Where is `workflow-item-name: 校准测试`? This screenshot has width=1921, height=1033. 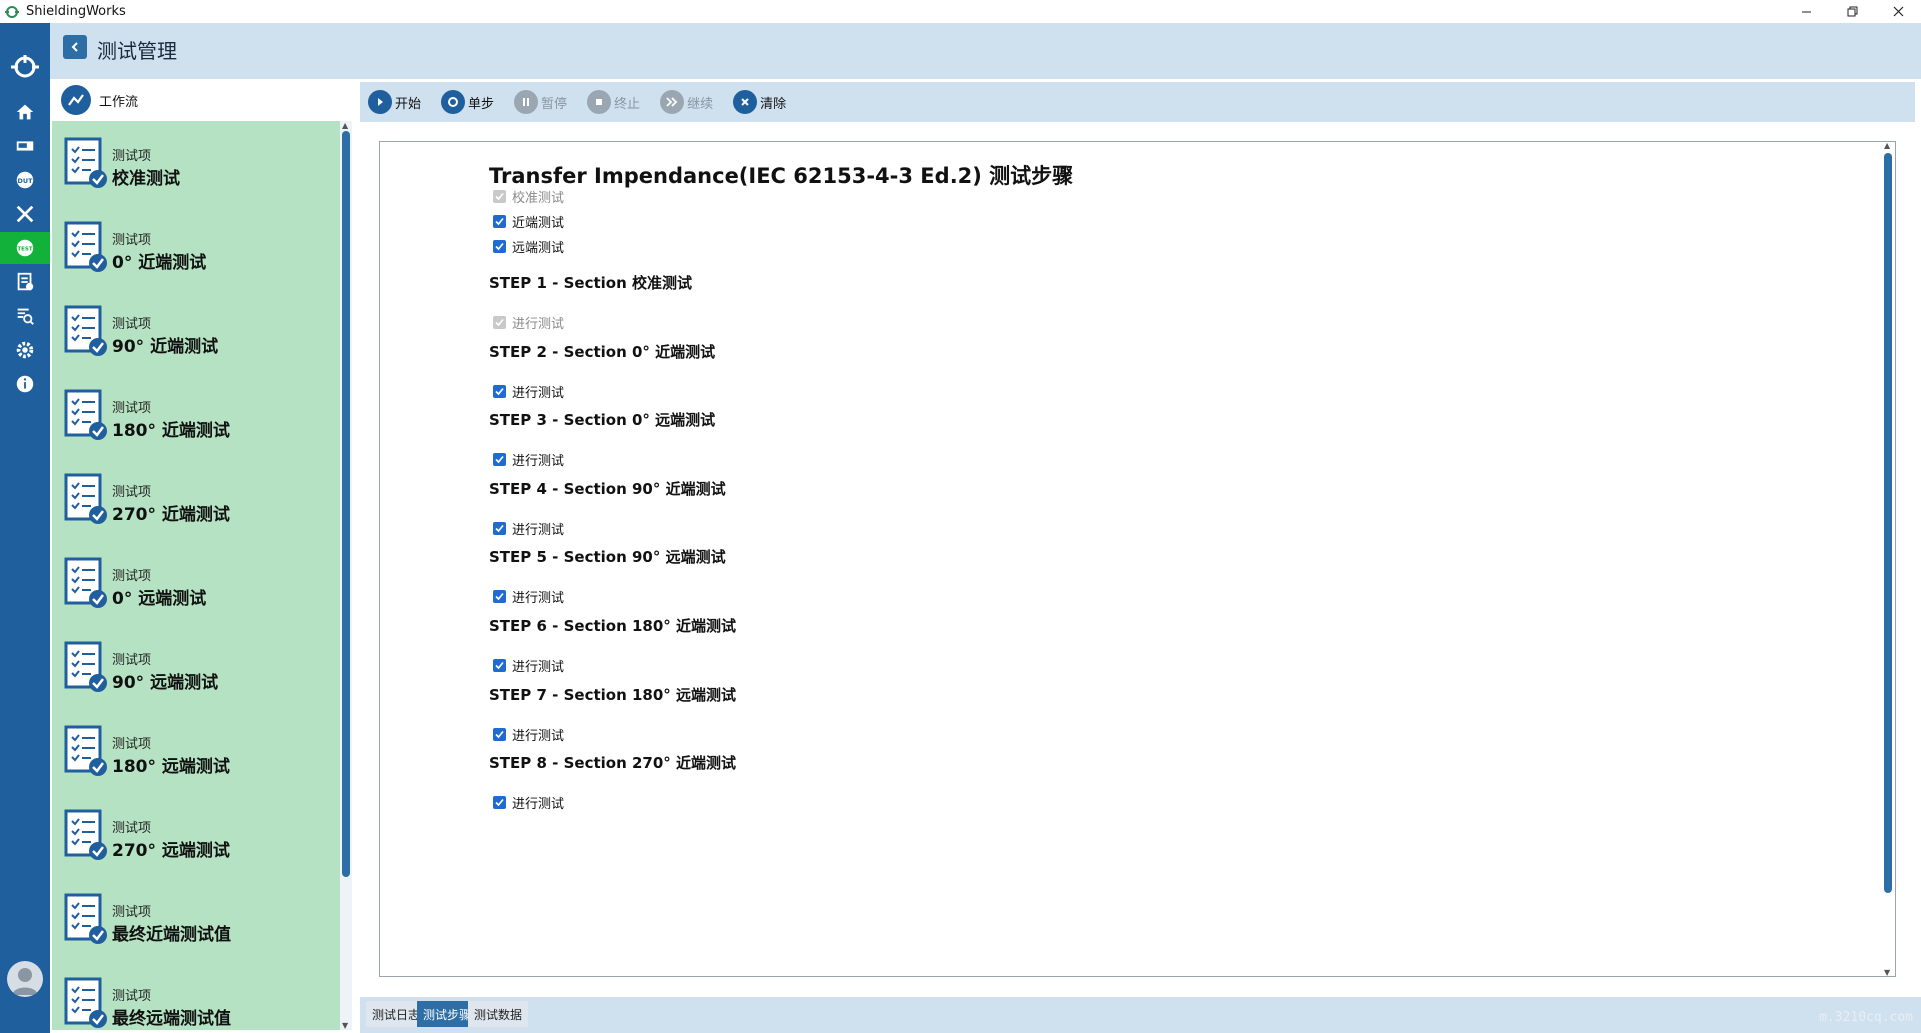 workflow-item-name: 校准测试 is located at coordinates (146, 179).